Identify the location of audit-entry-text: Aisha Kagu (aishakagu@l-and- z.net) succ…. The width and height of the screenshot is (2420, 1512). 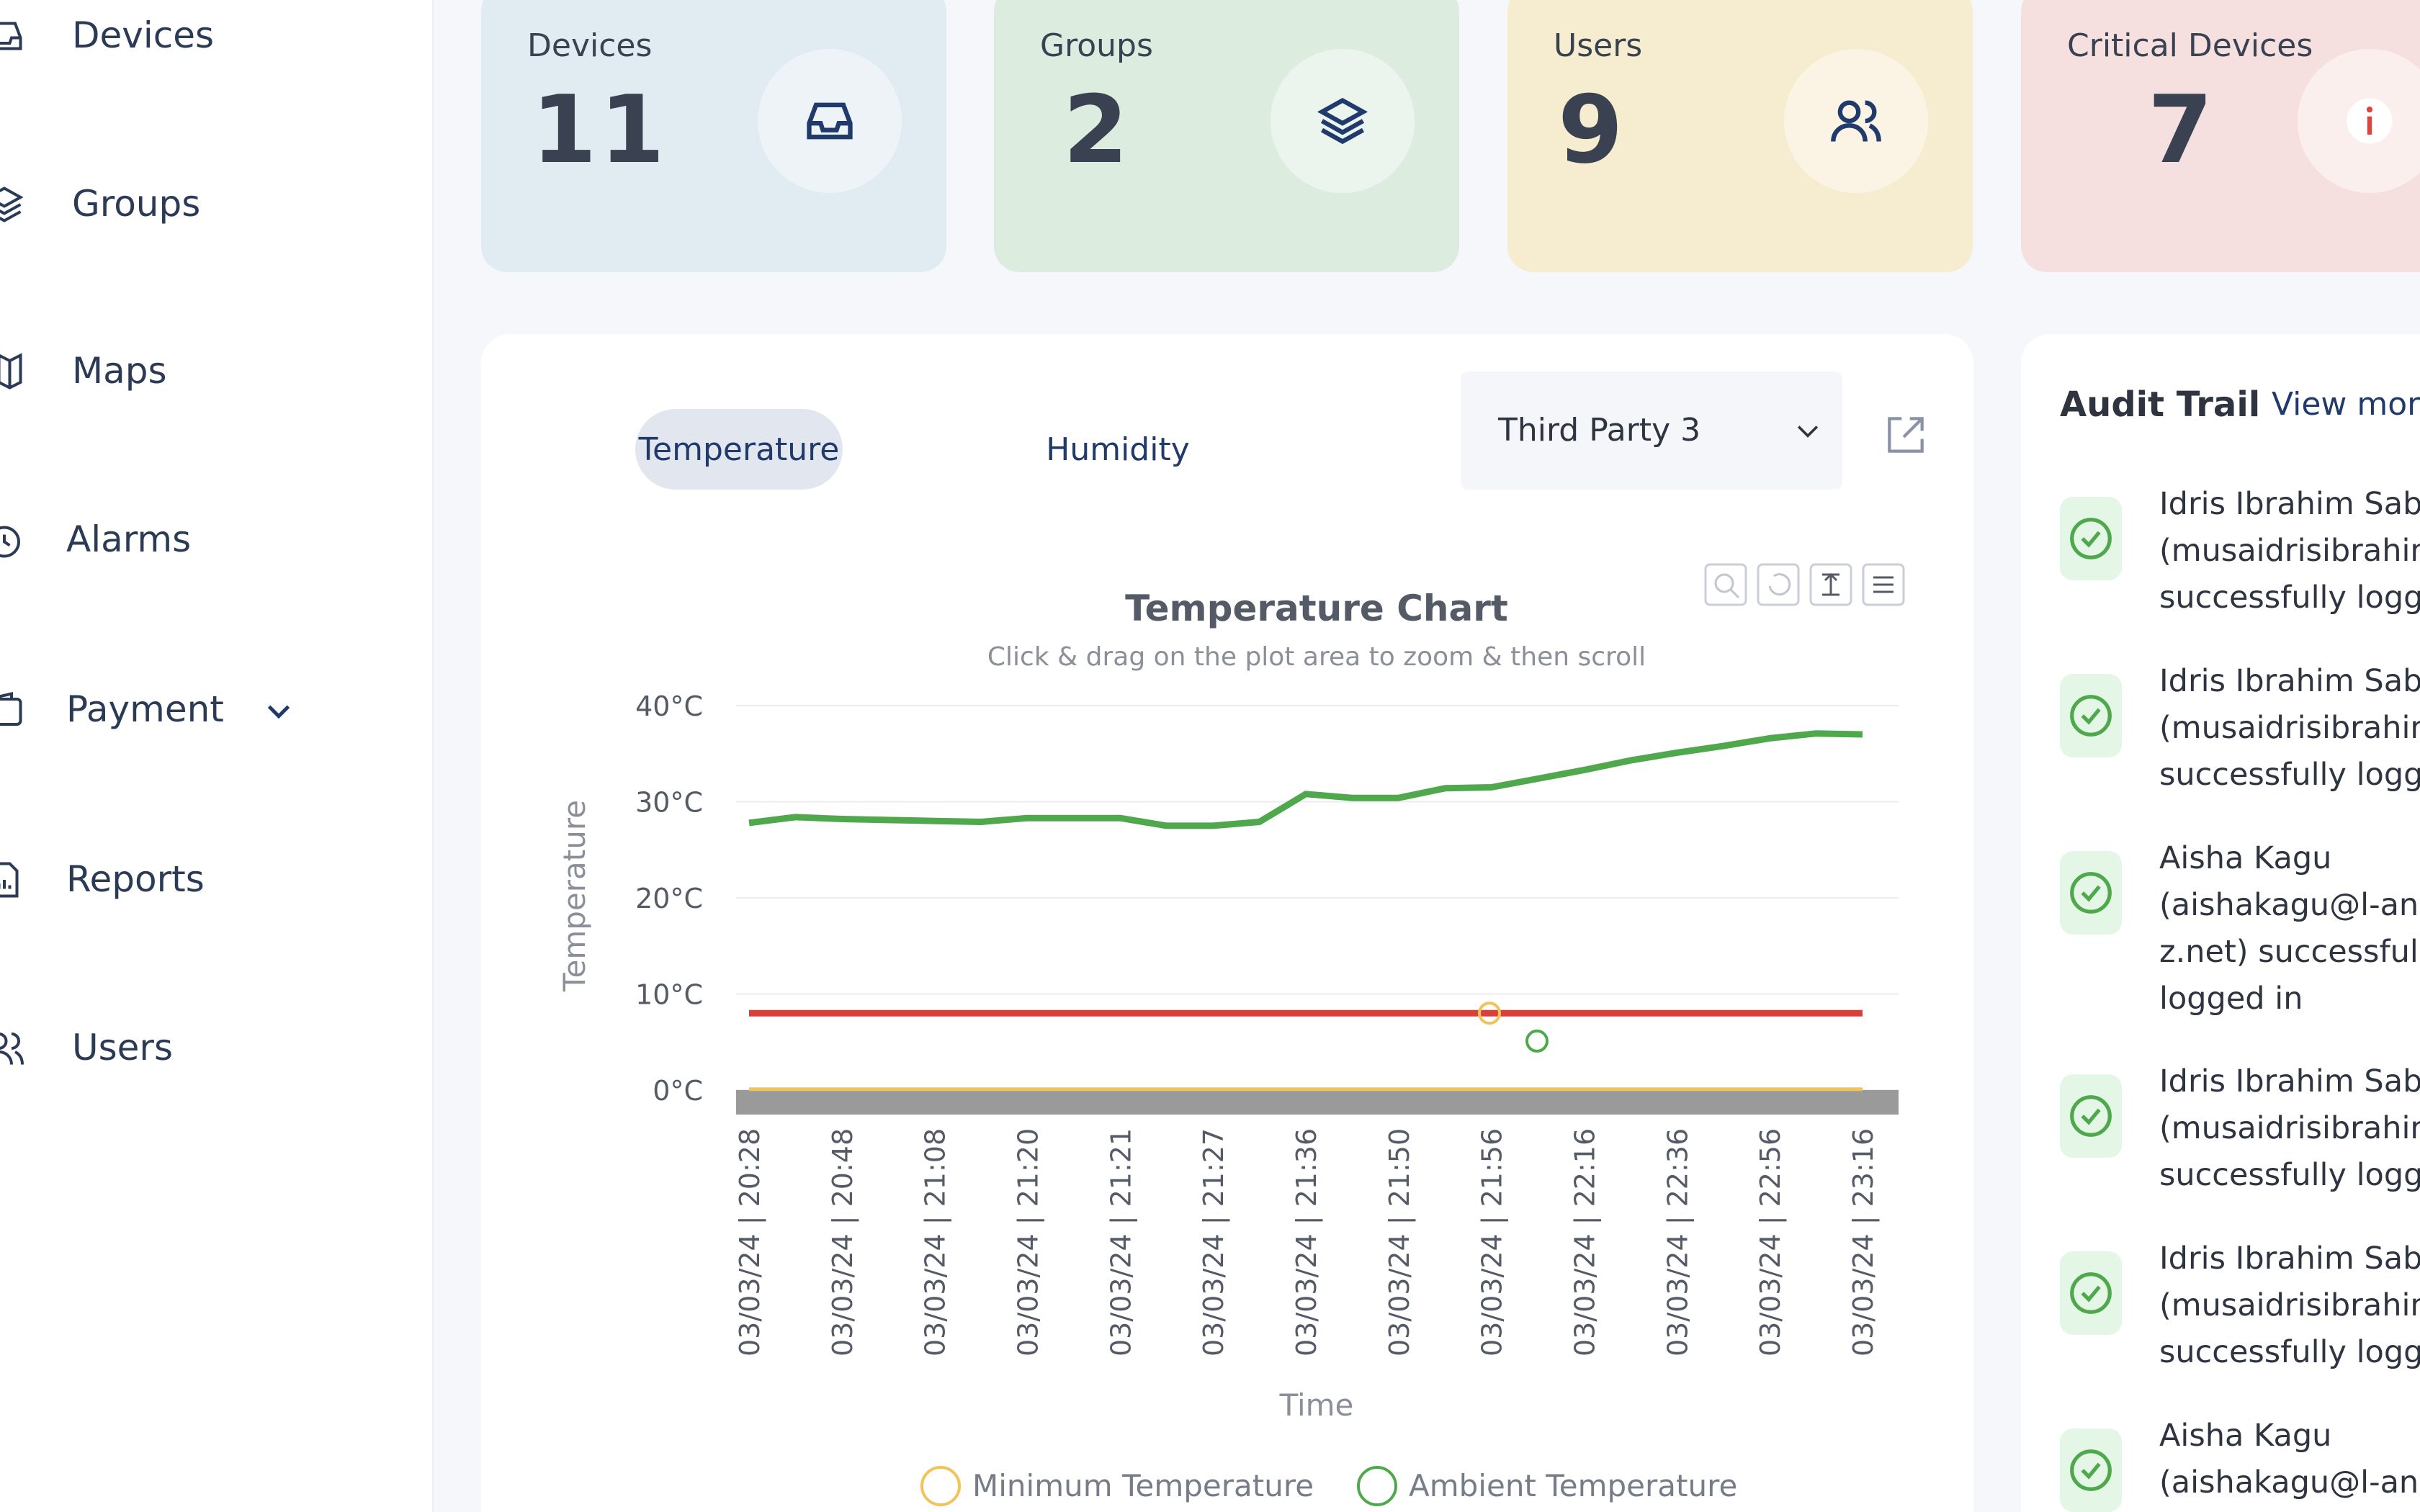
(2289, 928).